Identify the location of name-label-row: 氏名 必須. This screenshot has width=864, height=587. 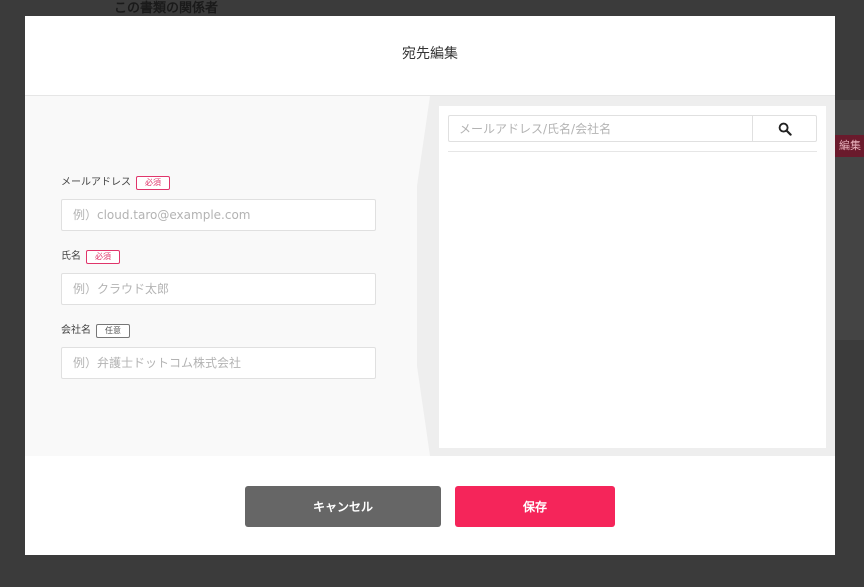
(90, 257).